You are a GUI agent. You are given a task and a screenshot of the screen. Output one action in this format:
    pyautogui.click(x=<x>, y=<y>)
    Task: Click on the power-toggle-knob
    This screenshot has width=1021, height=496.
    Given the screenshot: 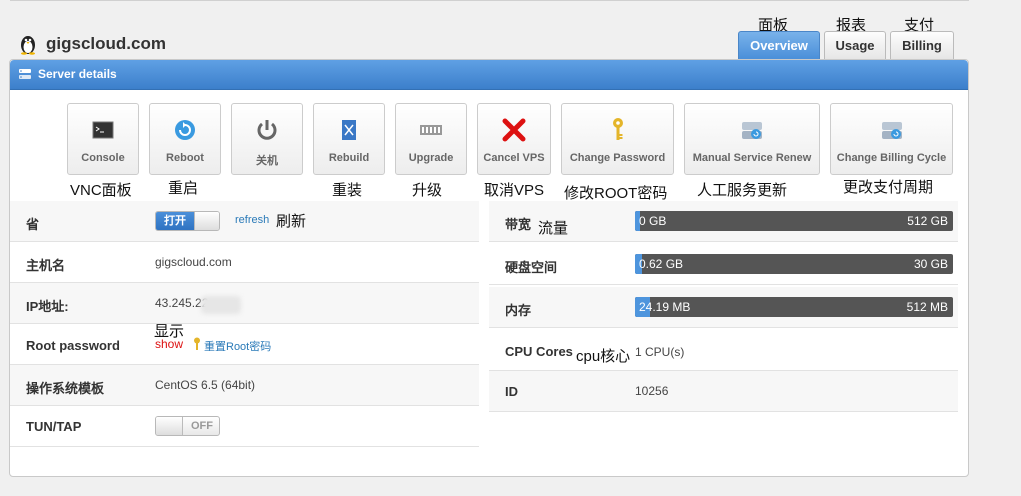 What is the action you would take?
    pyautogui.click(x=206, y=221)
    